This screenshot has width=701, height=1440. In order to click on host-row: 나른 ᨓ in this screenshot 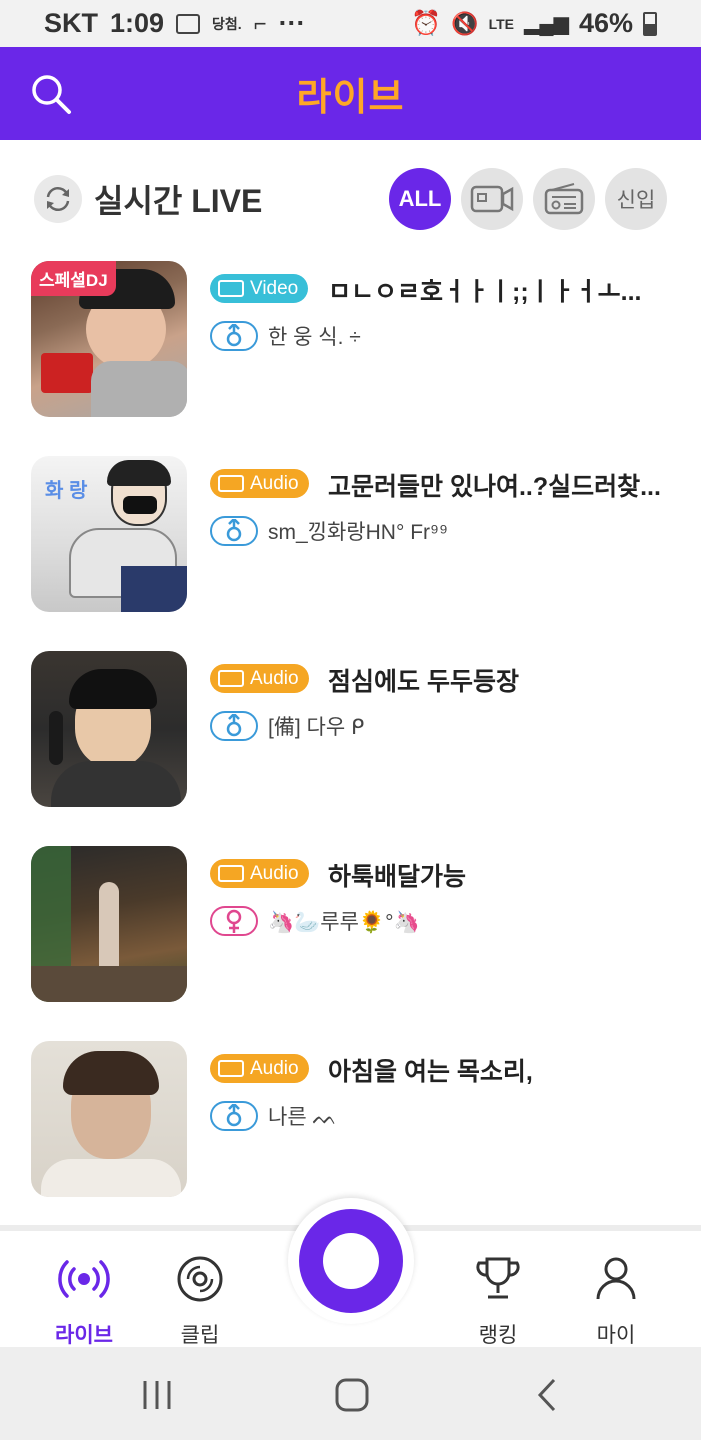, I will do `click(274, 1116)`.